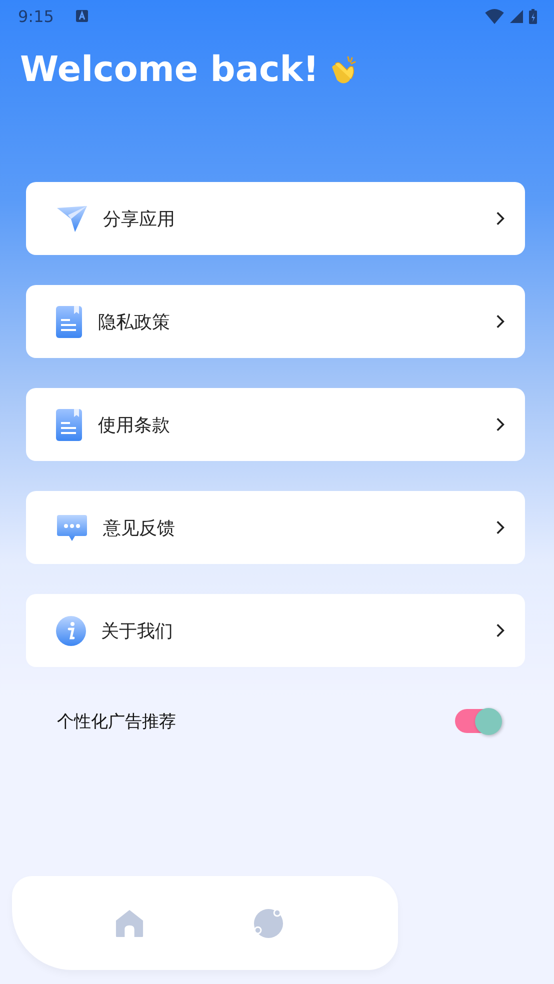 Image resolution: width=554 pixels, height=984 pixels. Describe the element at coordinates (137, 631) in the screenshot. I see `menu-label: 关于我们` at that location.